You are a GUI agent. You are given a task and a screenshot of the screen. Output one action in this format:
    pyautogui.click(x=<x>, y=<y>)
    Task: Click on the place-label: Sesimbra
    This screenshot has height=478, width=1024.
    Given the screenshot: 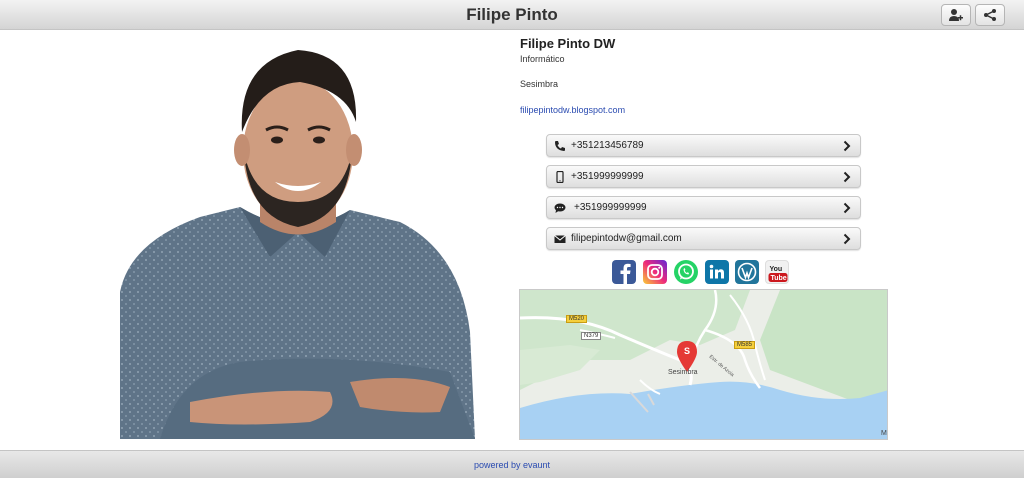 What is the action you would take?
    pyautogui.click(x=683, y=372)
    